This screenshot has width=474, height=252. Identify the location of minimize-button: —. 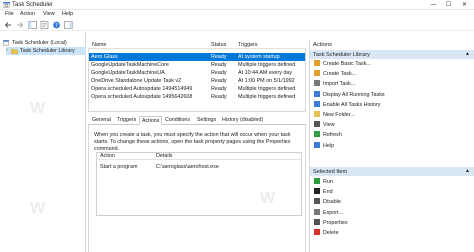
(433, 5).